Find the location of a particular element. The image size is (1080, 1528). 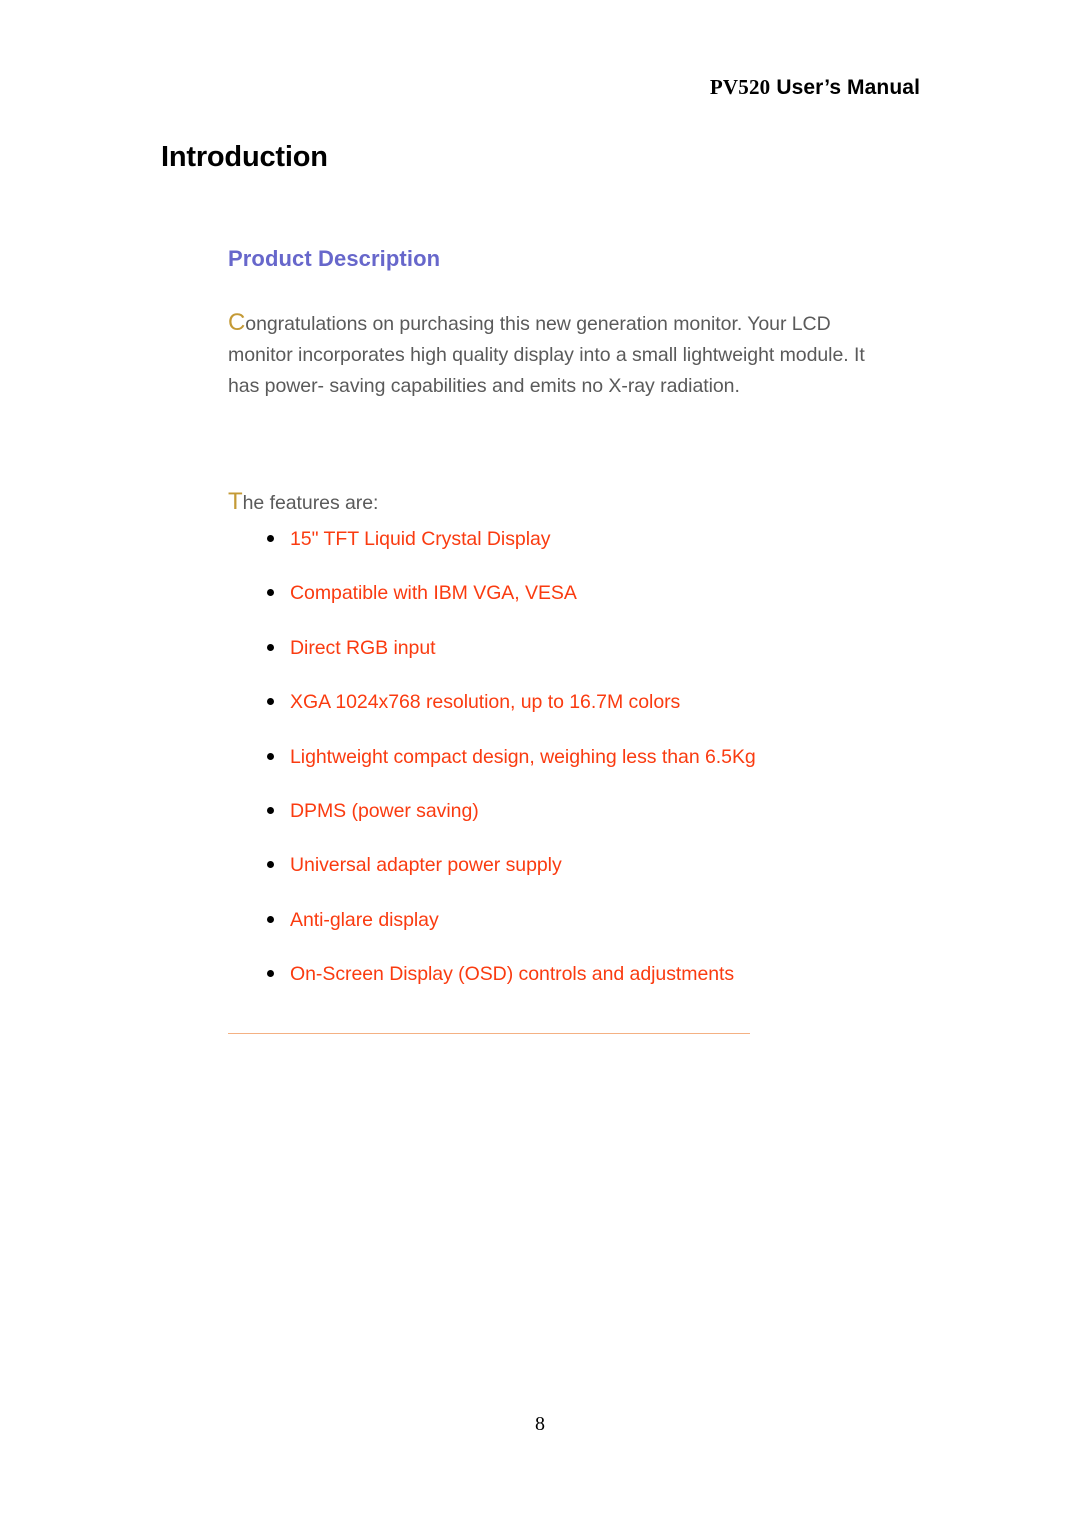

list-item: Compatible with IBM VGA, VESA is located at coordinates (578, 609).